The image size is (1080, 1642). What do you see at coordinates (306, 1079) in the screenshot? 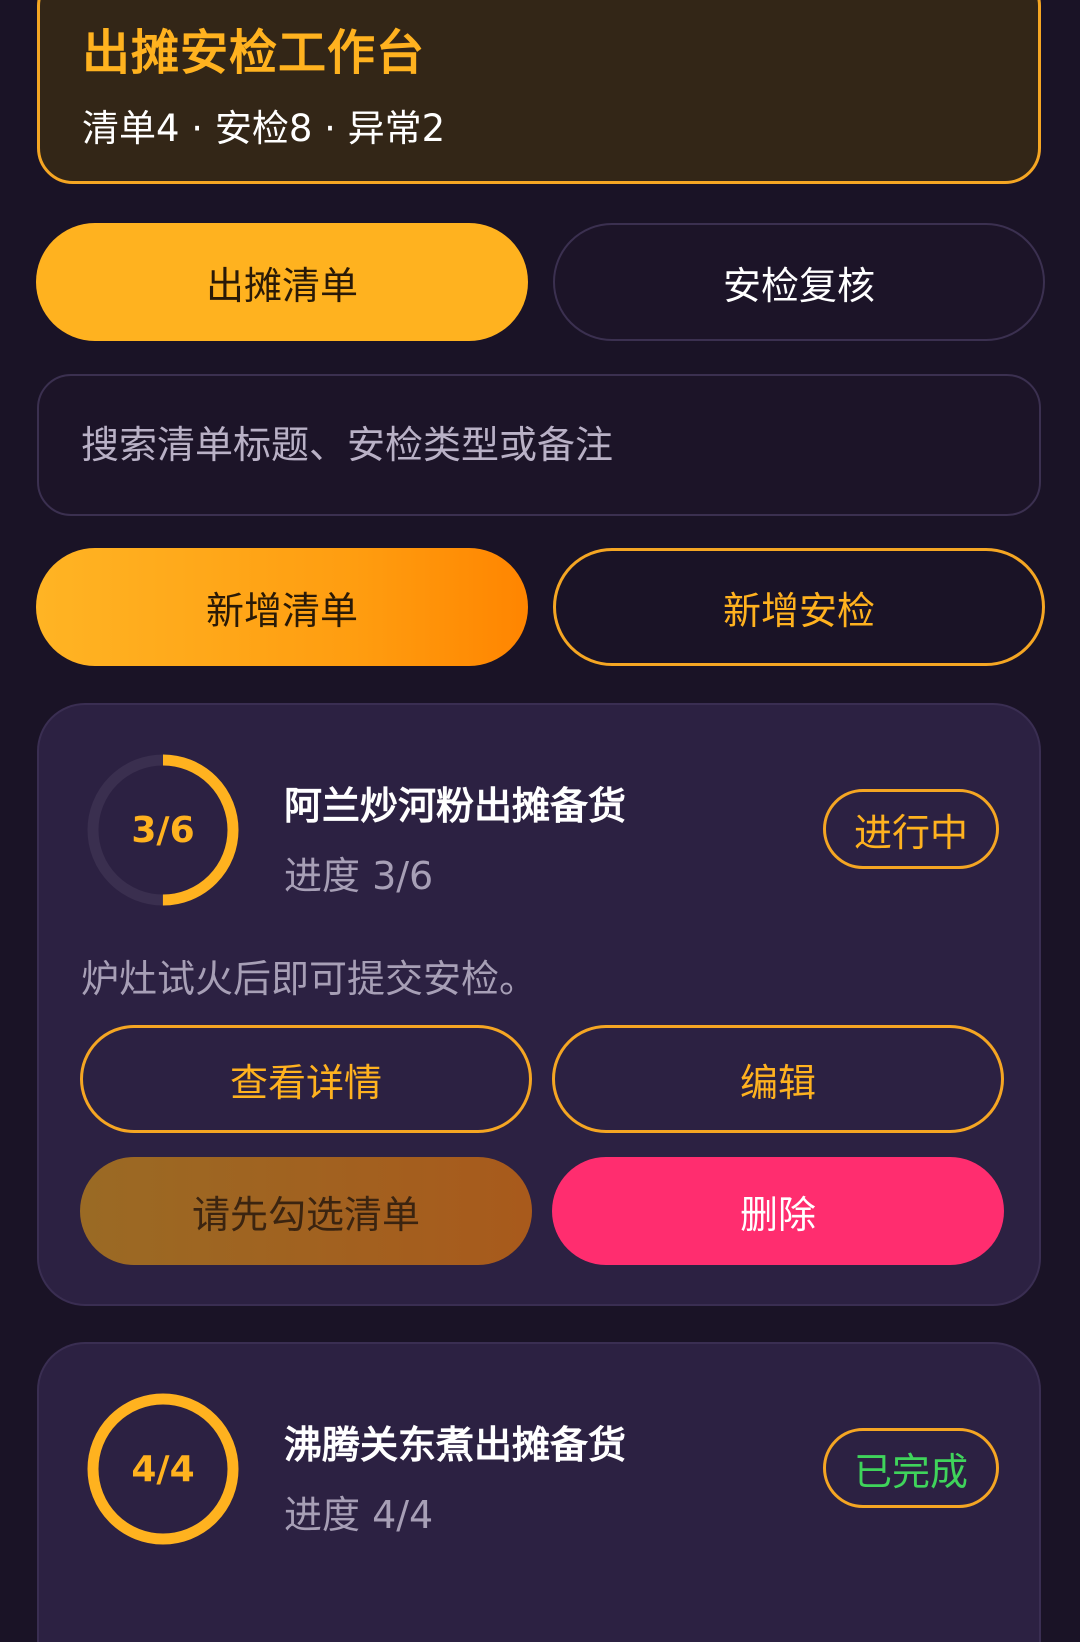
I see `view-details-button: 查看详情` at bounding box center [306, 1079].